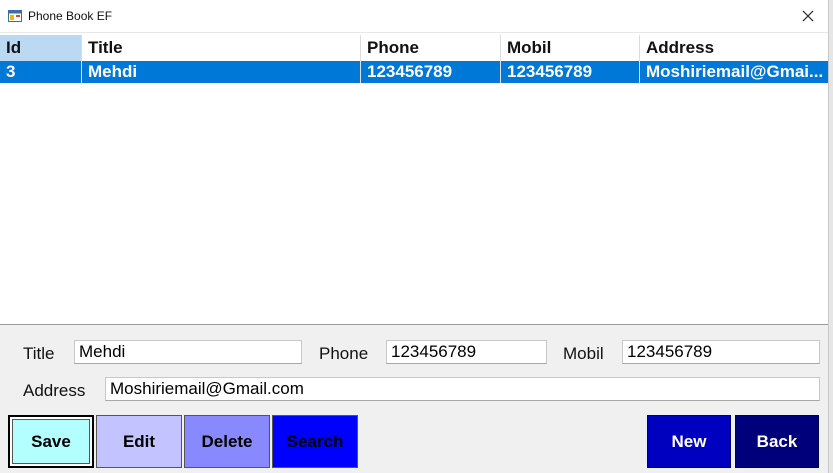 The height and width of the screenshot is (473, 833). What do you see at coordinates (139, 441) in the screenshot?
I see `edit-button: Edit` at bounding box center [139, 441].